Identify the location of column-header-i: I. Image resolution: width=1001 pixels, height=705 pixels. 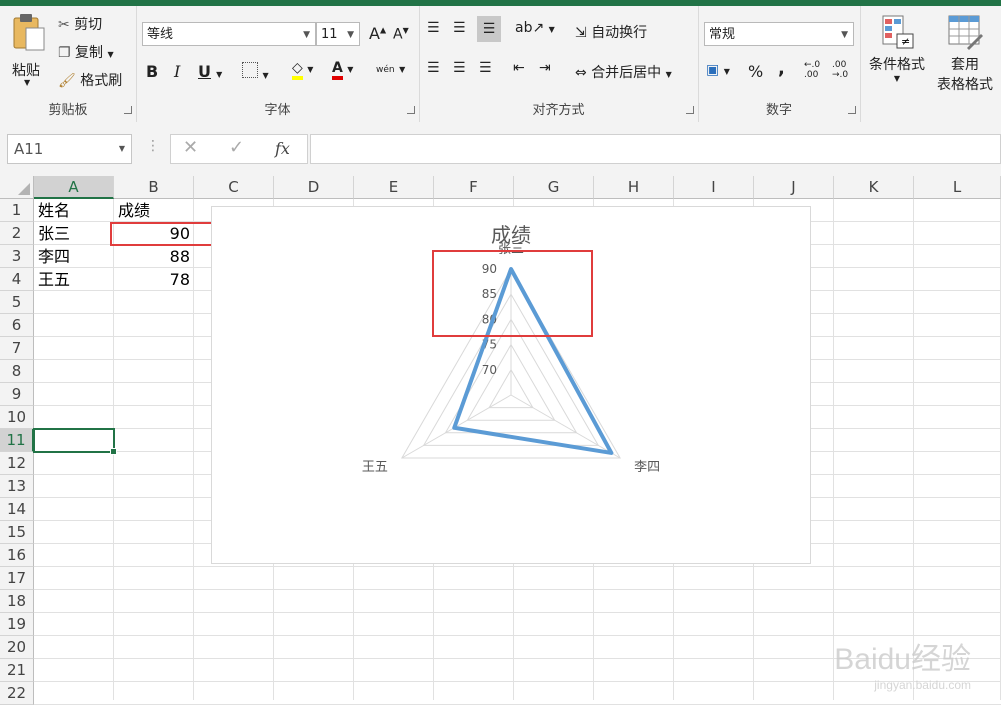
(714, 187).